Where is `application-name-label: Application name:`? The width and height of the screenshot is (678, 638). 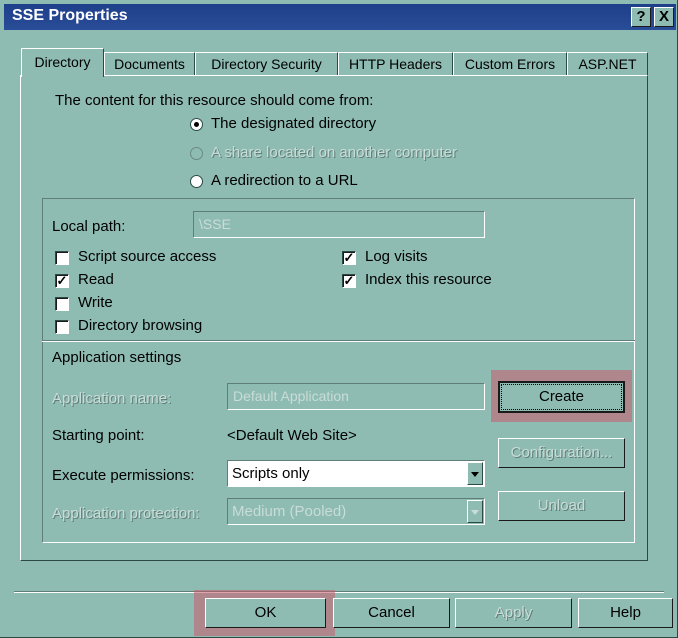 application-name-label: Application name: is located at coordinates (112, 398).